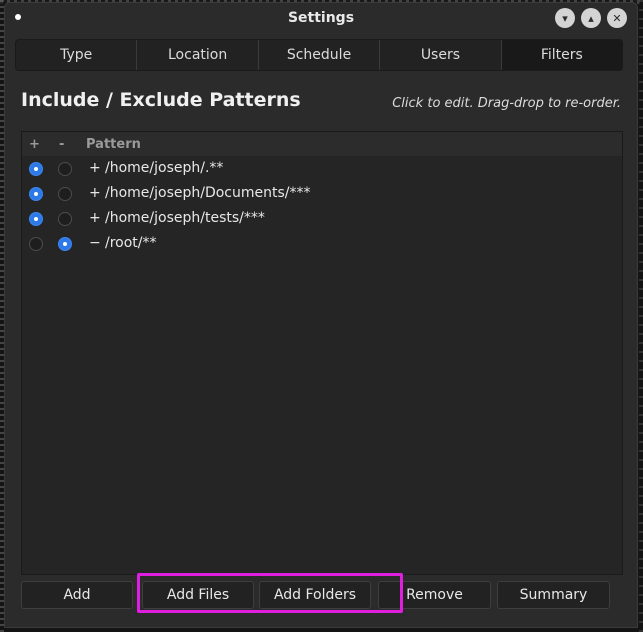  I want to click on section-heading: Include / Exclude Patterns, so click(161, 100).